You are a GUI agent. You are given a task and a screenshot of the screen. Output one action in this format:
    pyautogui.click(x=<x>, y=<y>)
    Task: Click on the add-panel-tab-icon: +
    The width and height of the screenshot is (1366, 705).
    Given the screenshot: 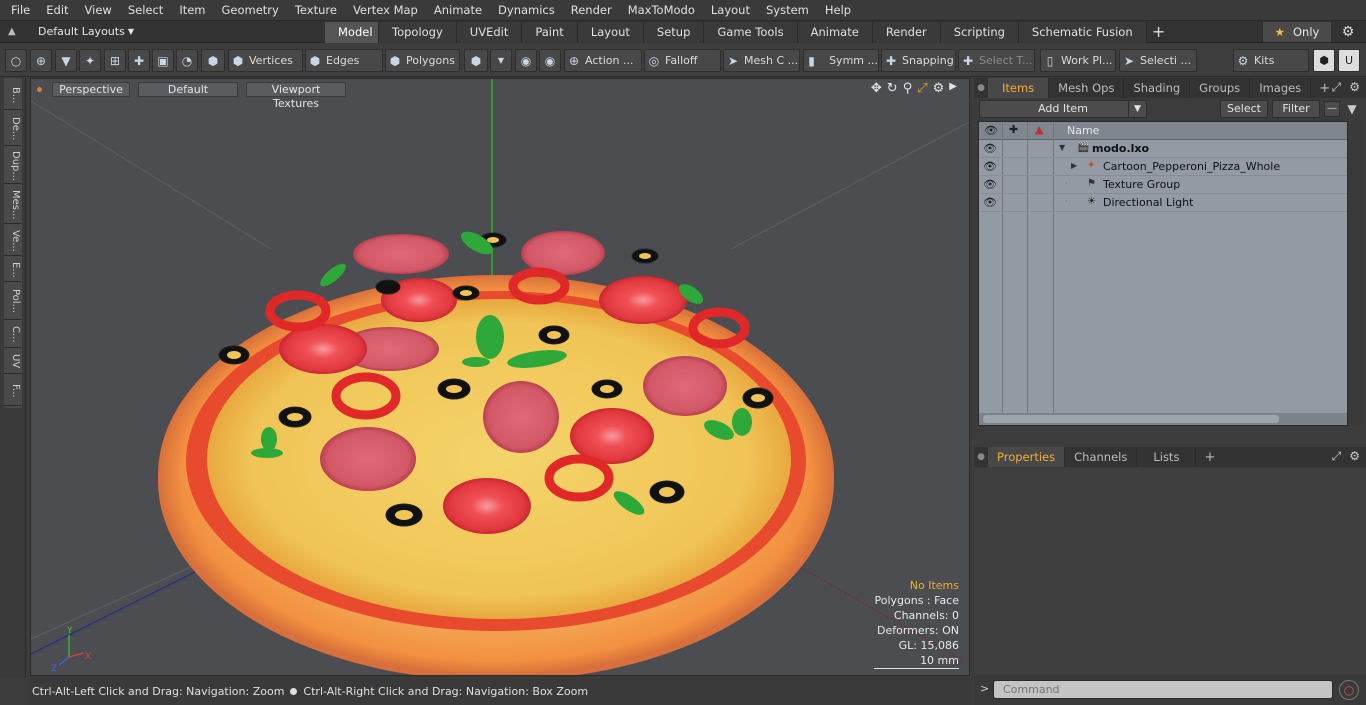 What is the action you would take?
    pyautogui.click(x=1209, y=457)
    